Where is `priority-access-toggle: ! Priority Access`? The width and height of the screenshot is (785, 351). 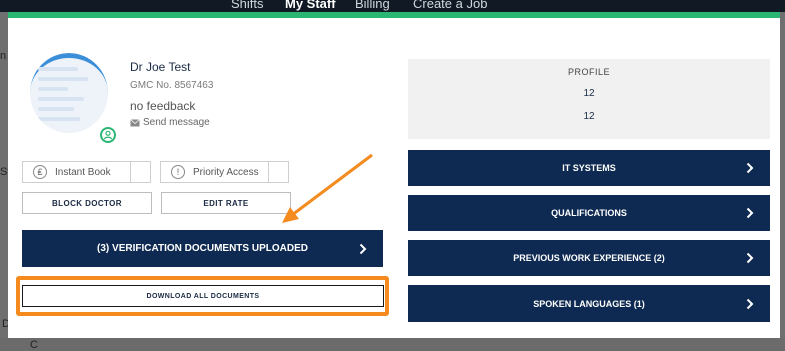
priority-access-toggle: ! Priority Access is located at coordinates (224, 172).